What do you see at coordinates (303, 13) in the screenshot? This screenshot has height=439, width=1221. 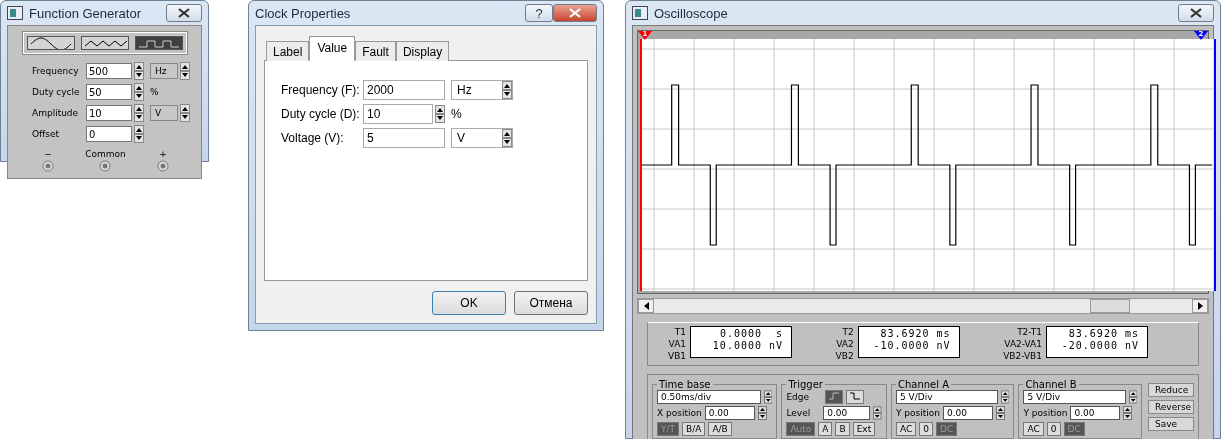 I see `window-title: Clock Properties` at bounding box center [303, 13].